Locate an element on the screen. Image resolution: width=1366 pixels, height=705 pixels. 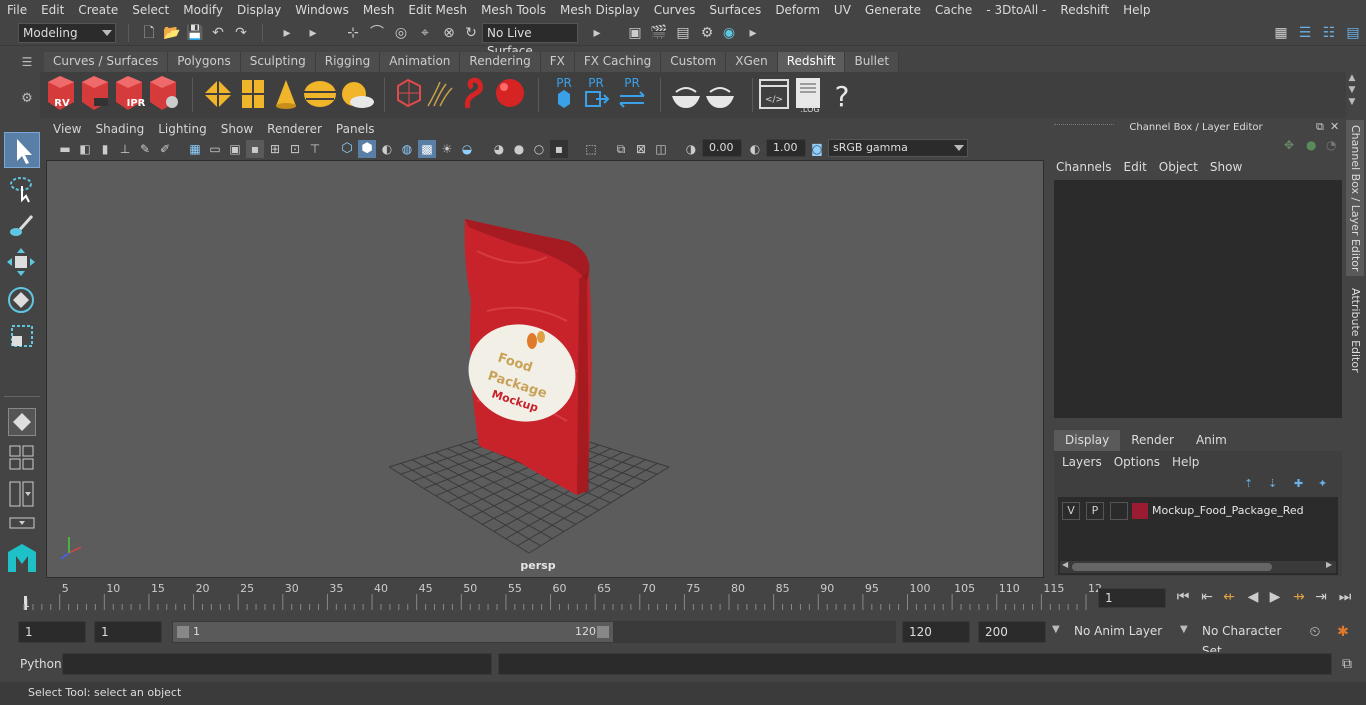
rs-sun-light-icon is located at coordinates (358, 95).